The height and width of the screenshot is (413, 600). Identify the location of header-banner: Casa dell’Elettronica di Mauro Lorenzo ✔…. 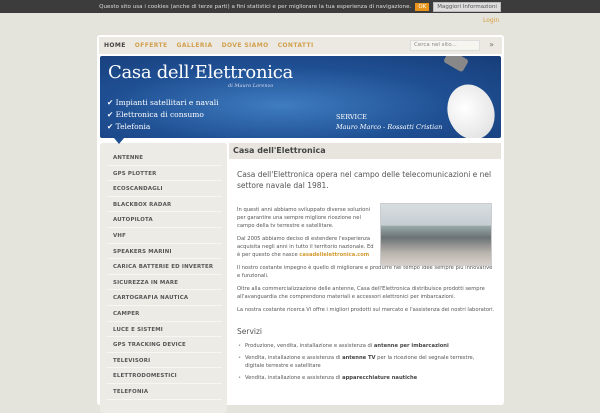
(300, 97).